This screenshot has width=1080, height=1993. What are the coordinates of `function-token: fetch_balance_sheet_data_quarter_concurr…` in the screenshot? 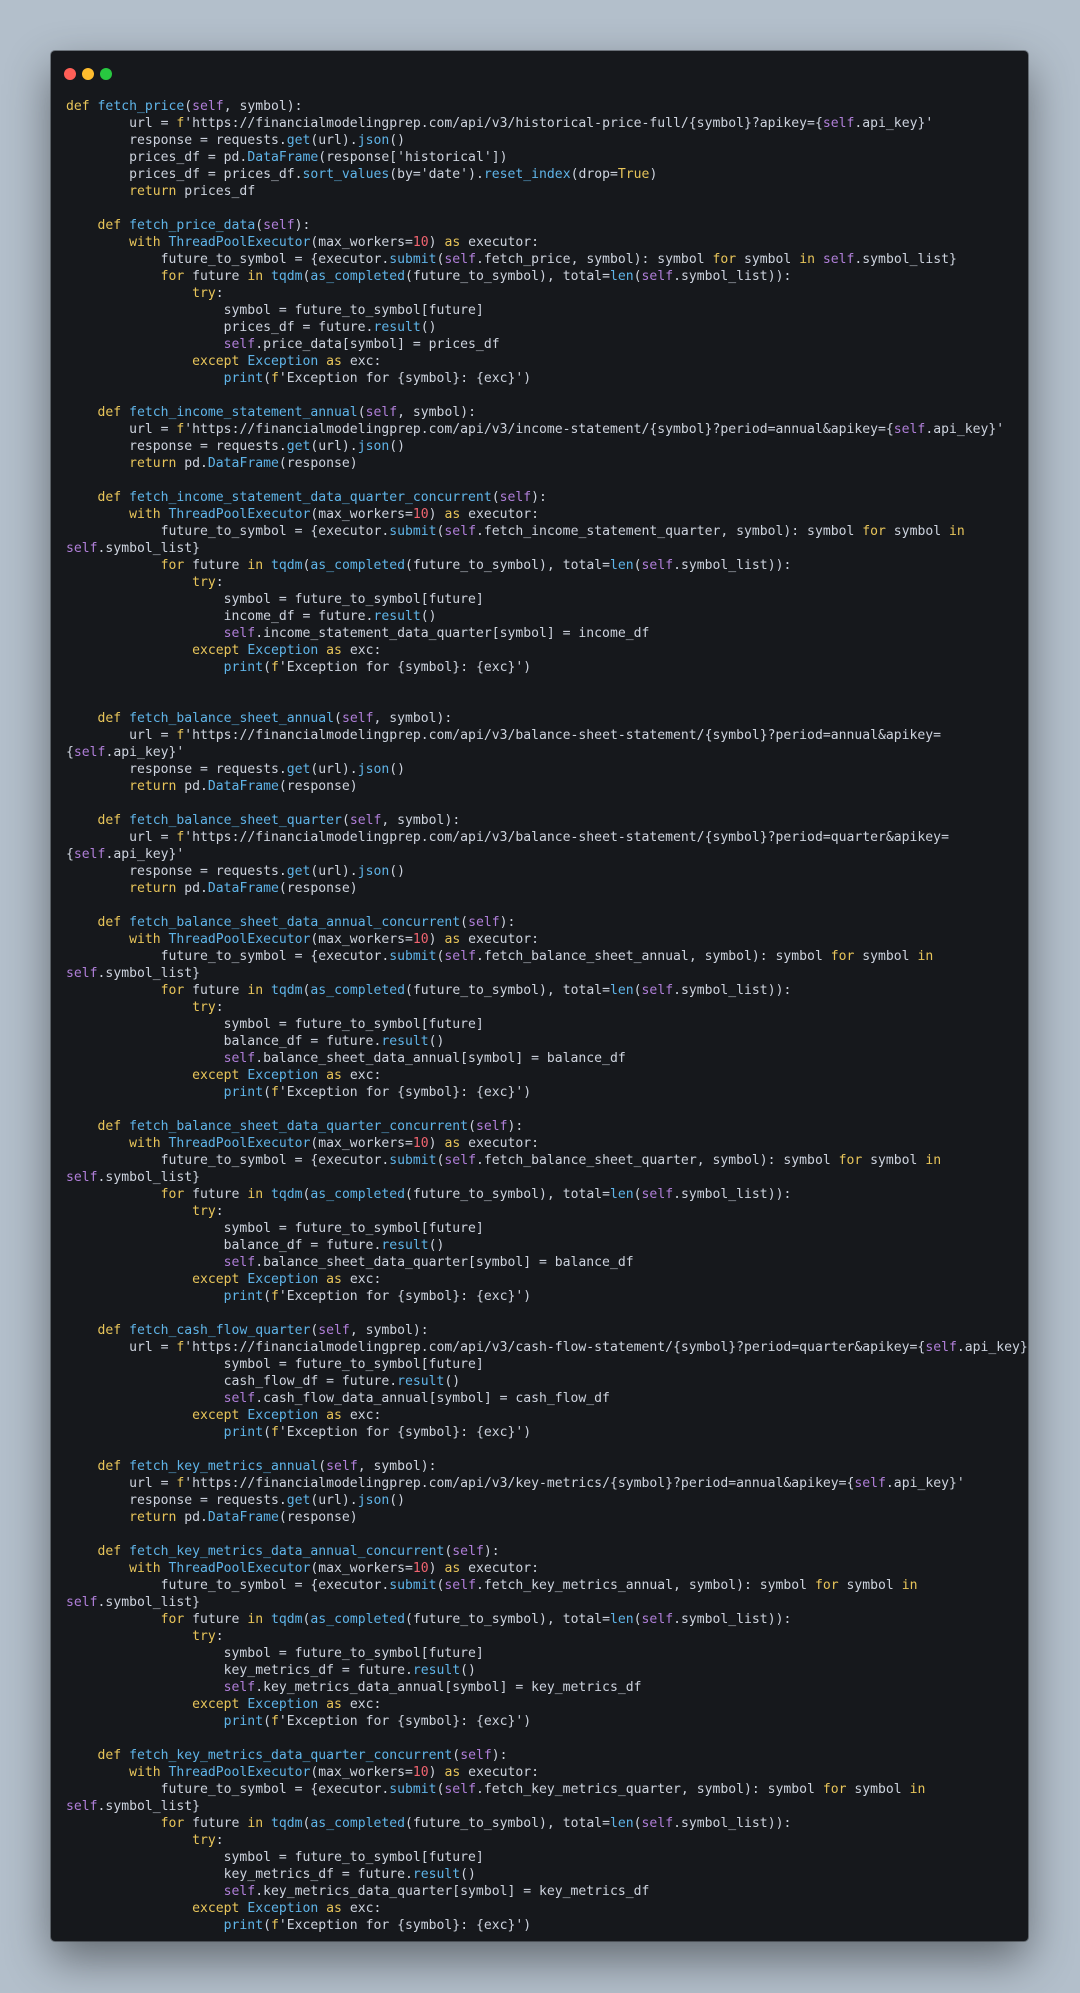 It's located at (299, 1126).